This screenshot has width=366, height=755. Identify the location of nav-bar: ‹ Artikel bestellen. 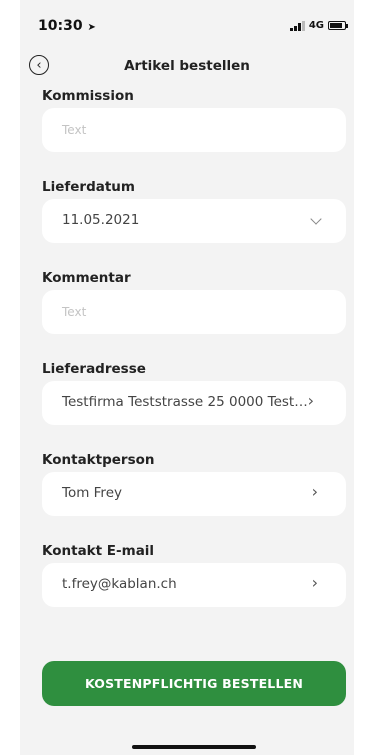
(187, 67).